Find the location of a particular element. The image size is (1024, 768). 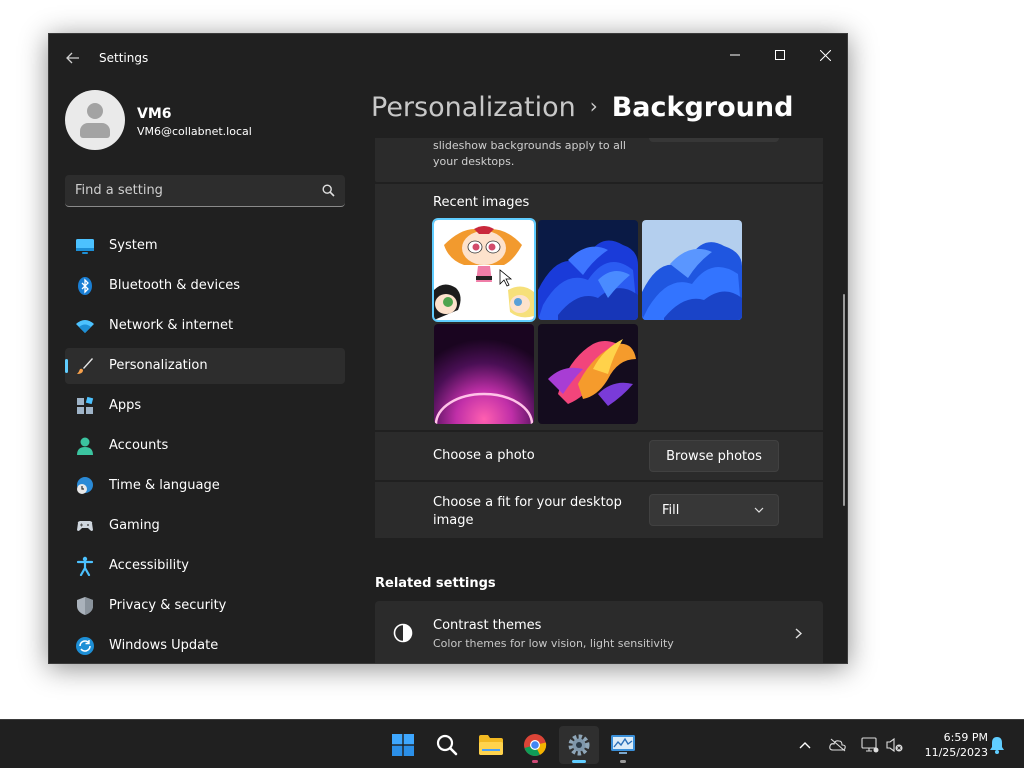

breadcrumb-parent: Personalization is located at coordinates (473, 107).